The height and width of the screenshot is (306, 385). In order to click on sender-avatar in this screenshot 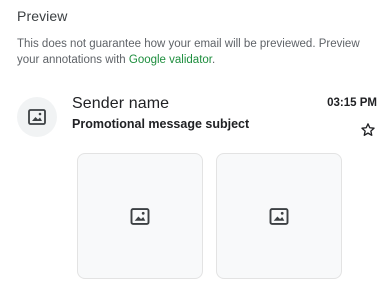, I will do `click(37, 117)`.